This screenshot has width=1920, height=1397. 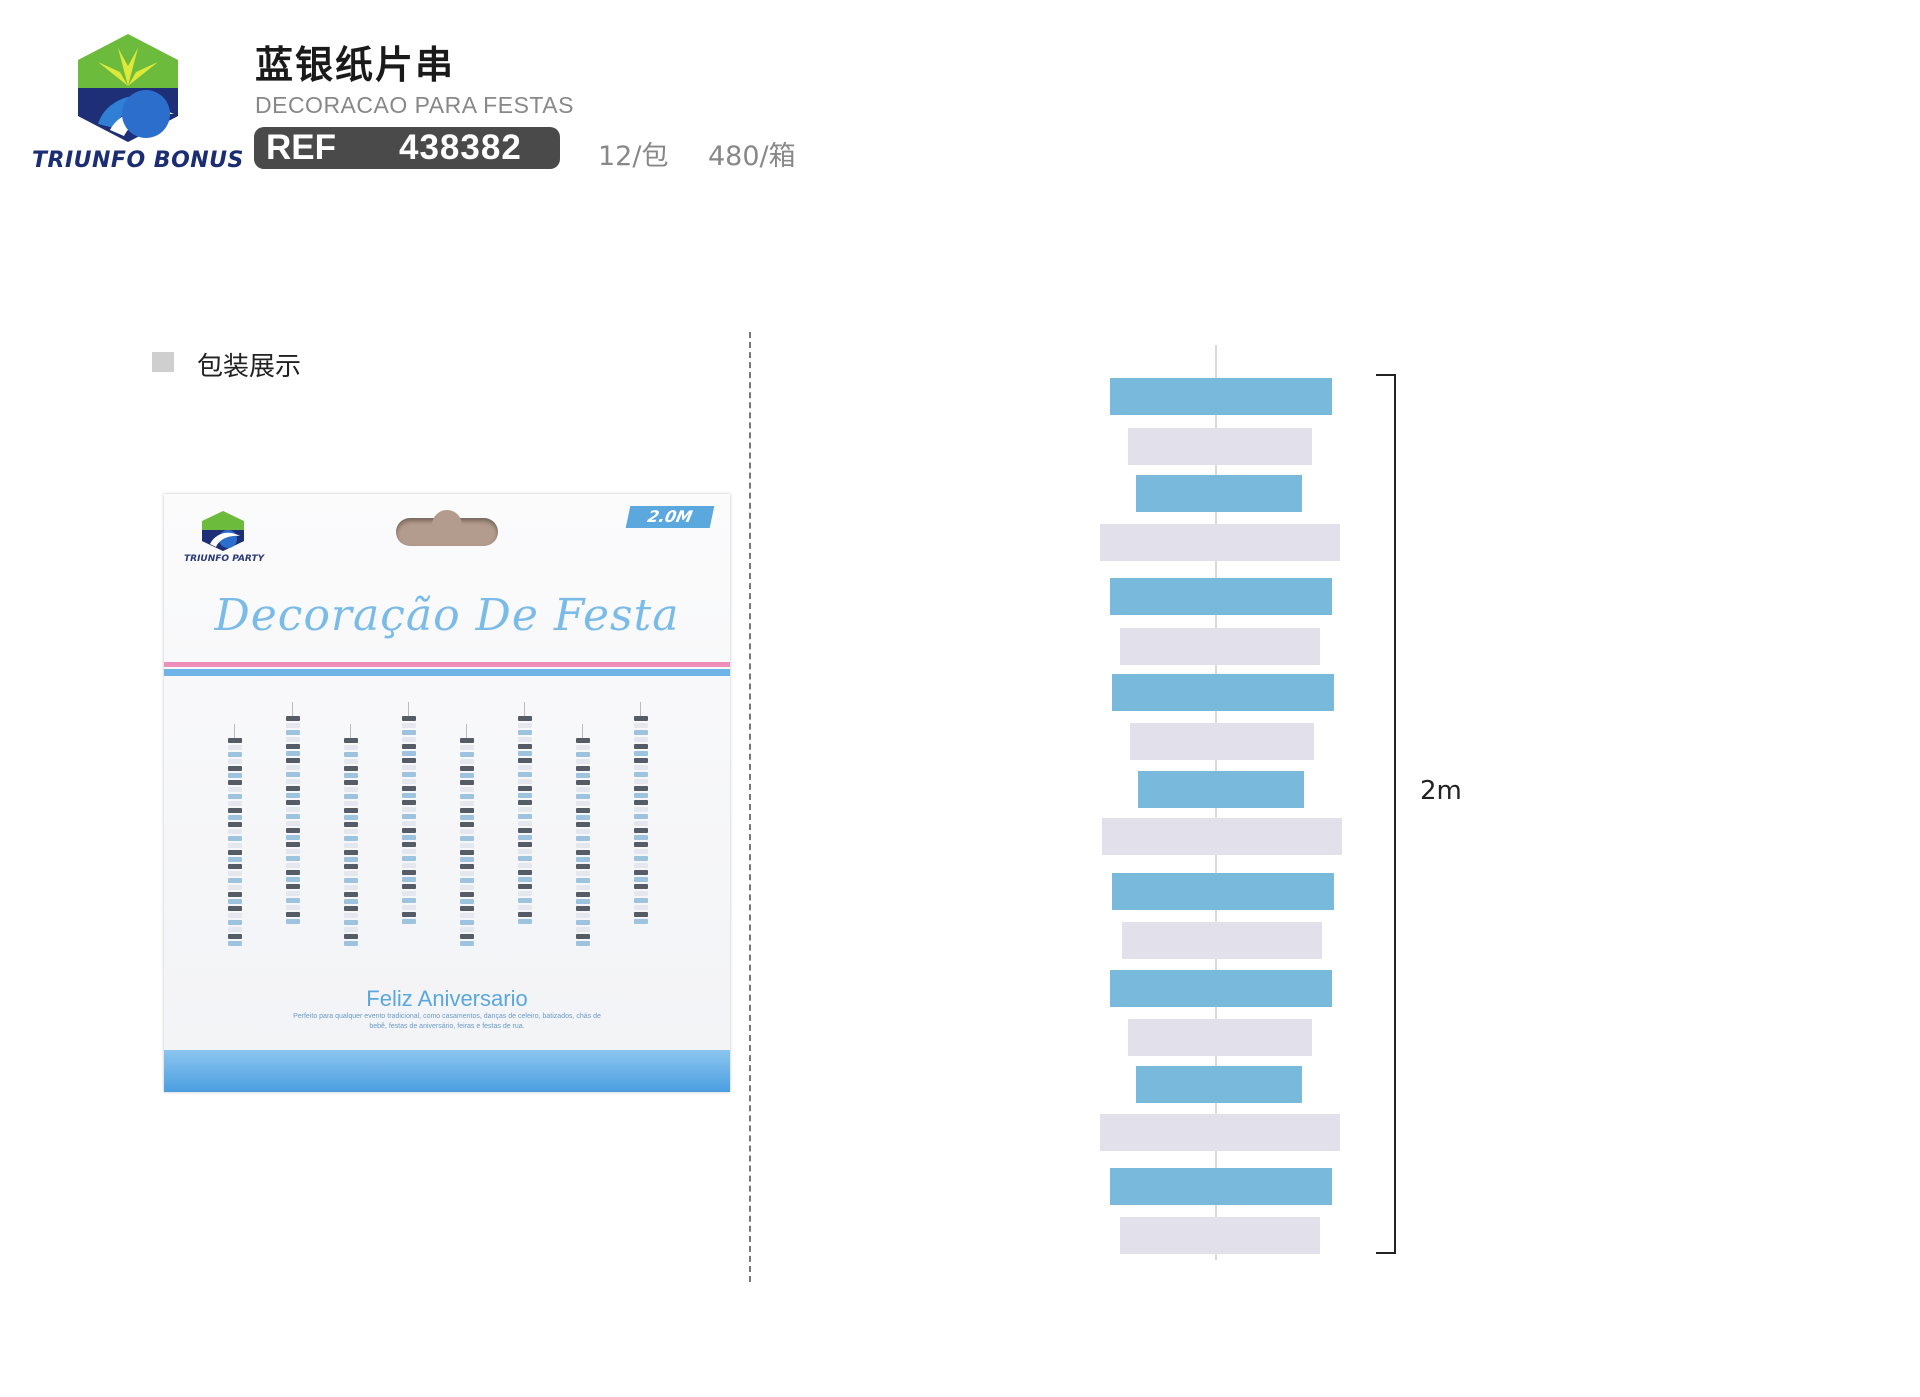 What do you see at coordinates (447, 615) in the screenshot?
I see `package-script-title: Decoração De Festa` at bounding box center [447, 615].